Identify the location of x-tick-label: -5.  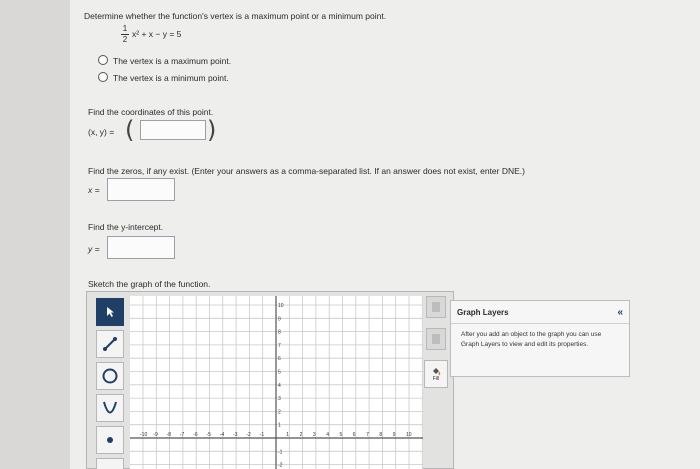
(209, 435).